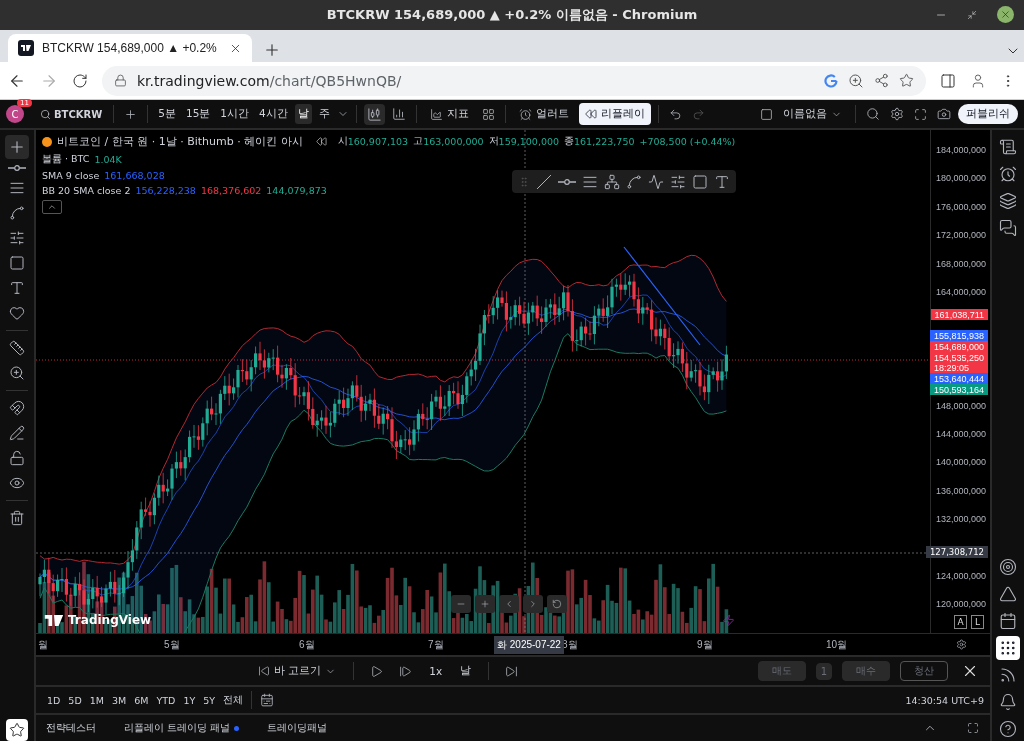 The width and height of the screenshot is (1024, 741). Describe the element at coordinates (75, 700) in the screenshot. I see `range-button: 5D` at that location.